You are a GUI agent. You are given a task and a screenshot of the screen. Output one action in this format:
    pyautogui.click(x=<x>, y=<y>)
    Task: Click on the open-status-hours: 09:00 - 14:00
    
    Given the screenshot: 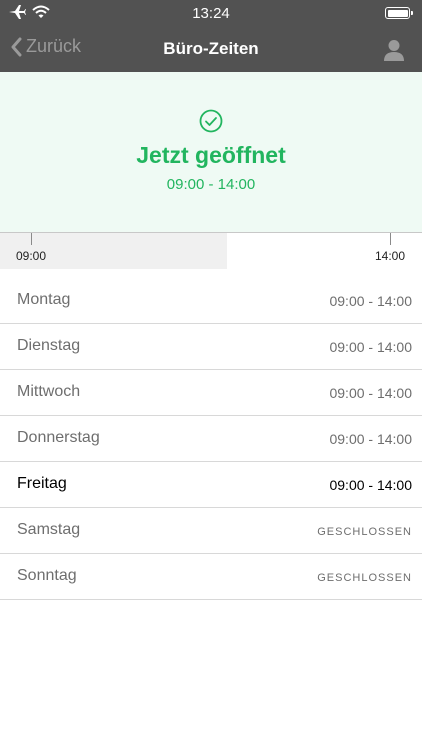 What is the action you would take?
    pyautogui.click(x=211, y=184)
    